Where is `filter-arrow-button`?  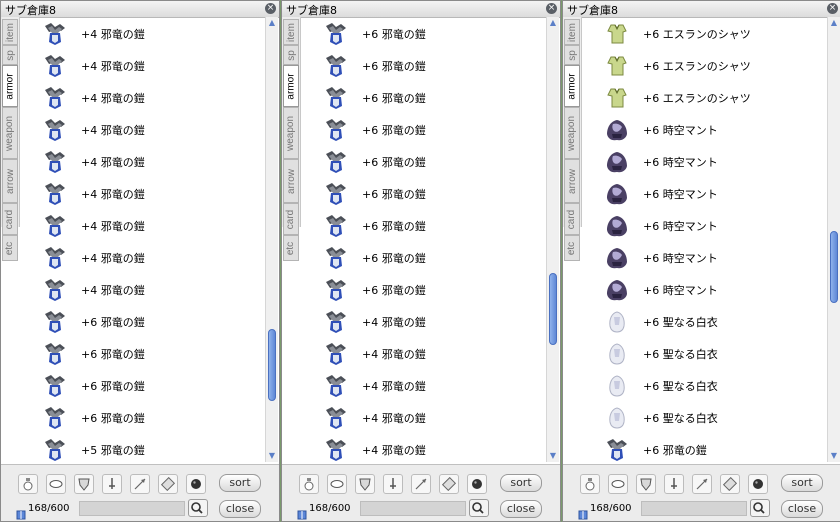 filter-arrow-button is located at coordinates (140, 484).